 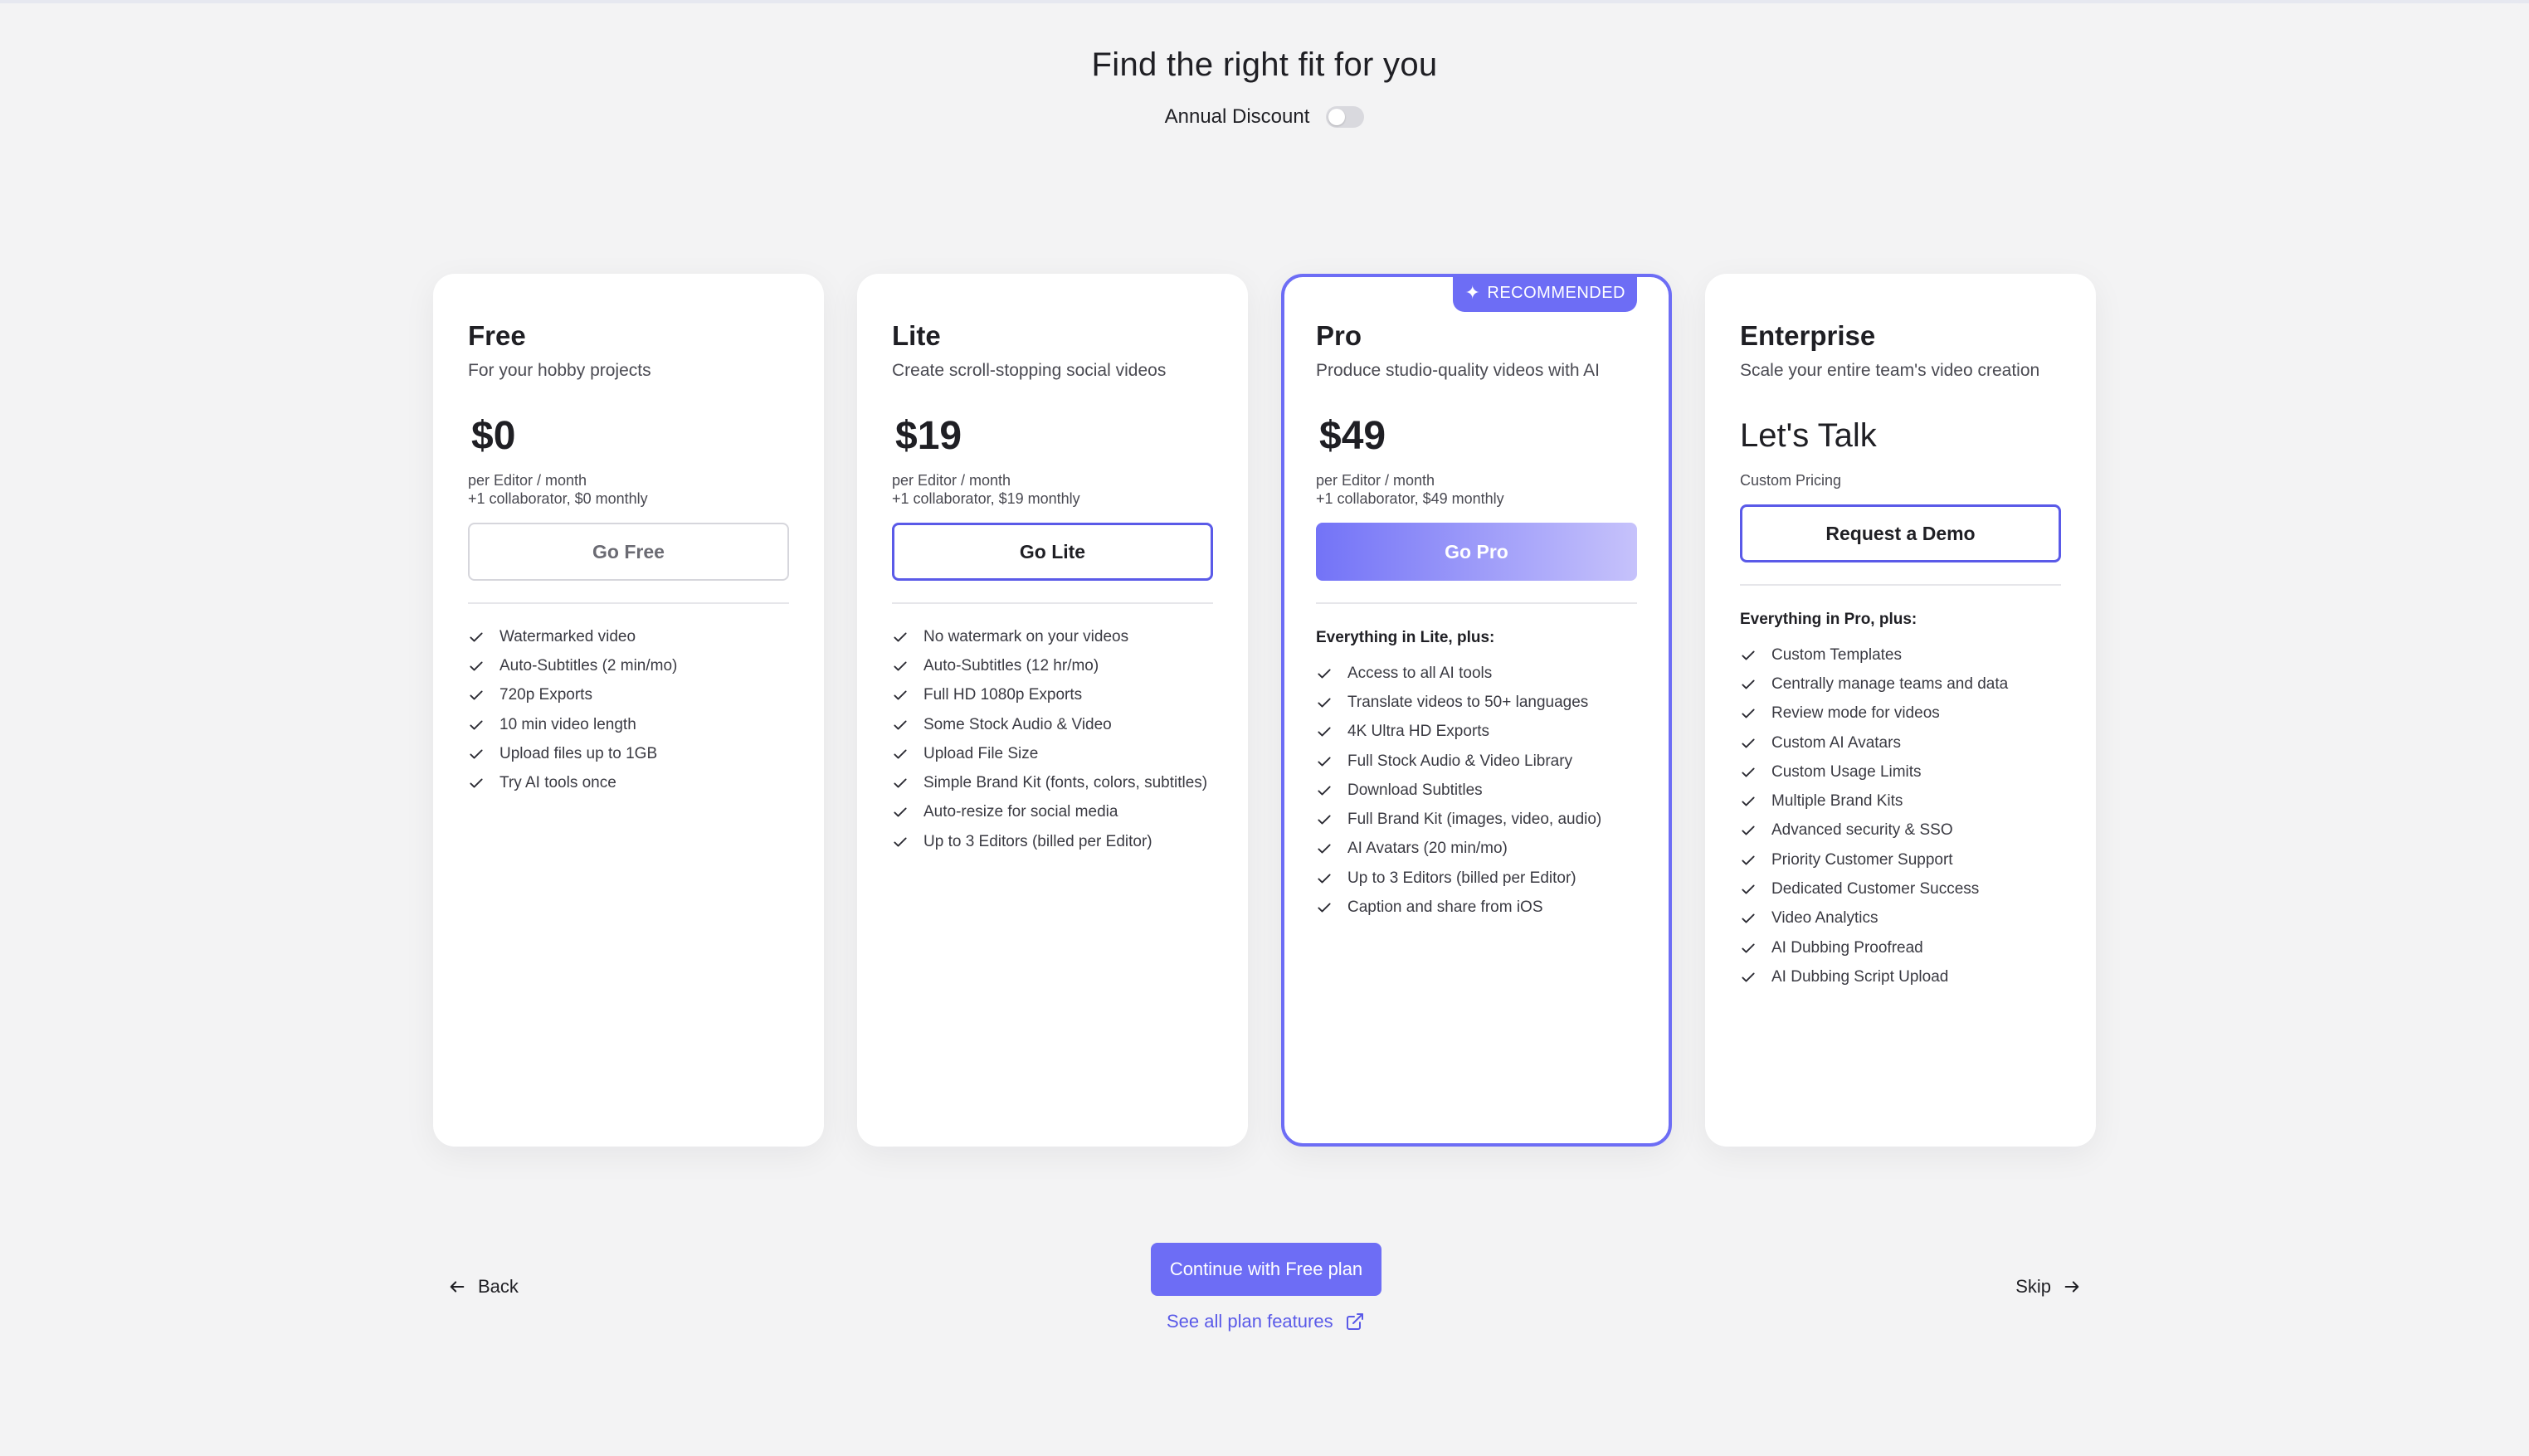 I want to click on skip-button: Skip, so click(x=2048, y=1287).